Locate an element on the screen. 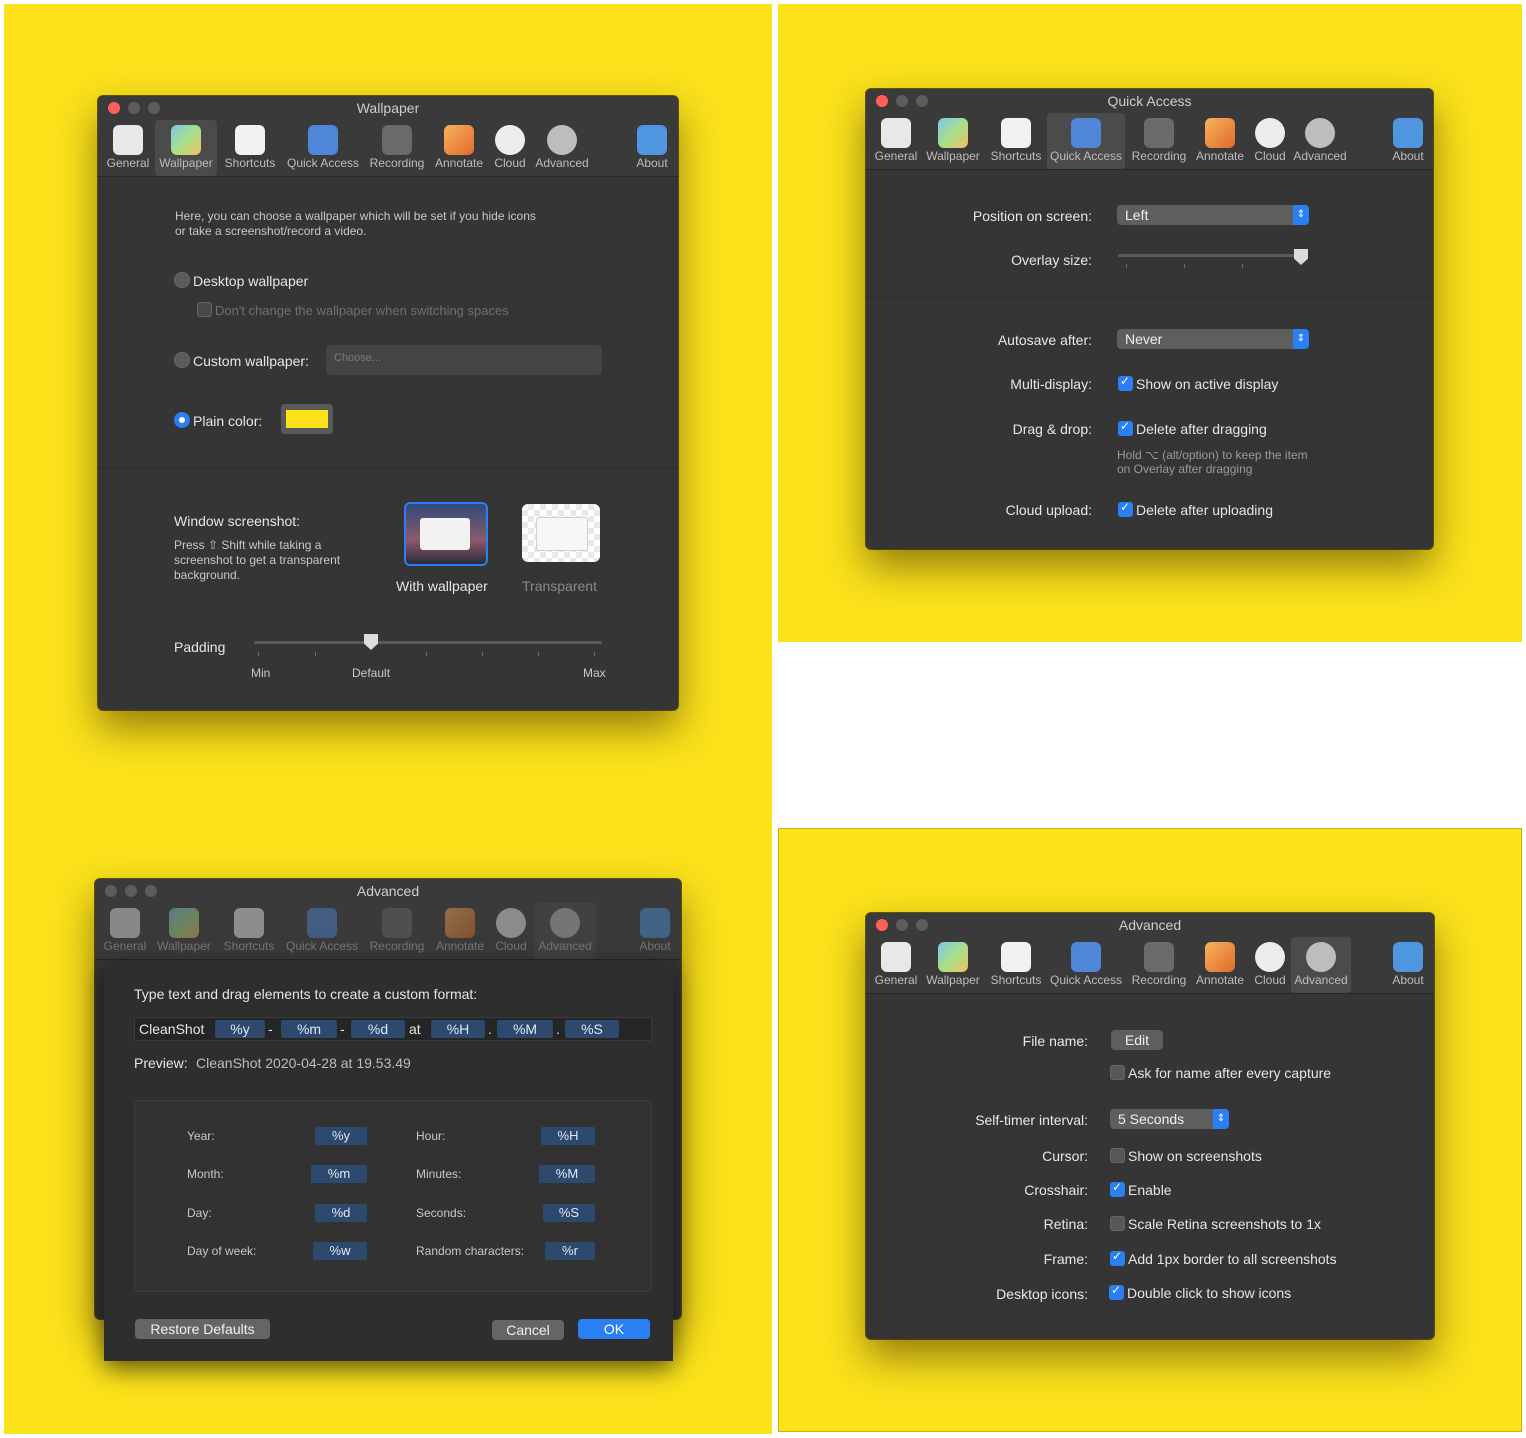  element-label-hour: Hour: is located at coordinates (431, 1136).